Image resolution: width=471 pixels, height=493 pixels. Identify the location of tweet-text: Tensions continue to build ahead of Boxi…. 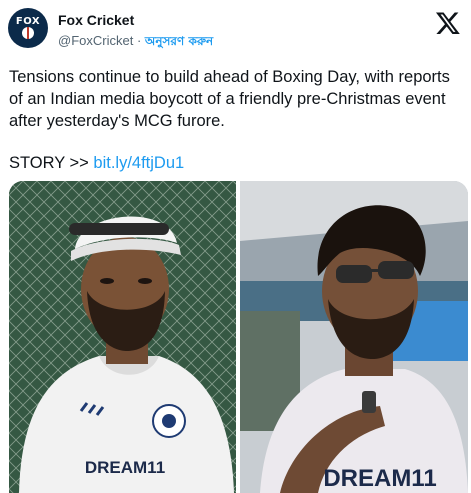
(229, 99).